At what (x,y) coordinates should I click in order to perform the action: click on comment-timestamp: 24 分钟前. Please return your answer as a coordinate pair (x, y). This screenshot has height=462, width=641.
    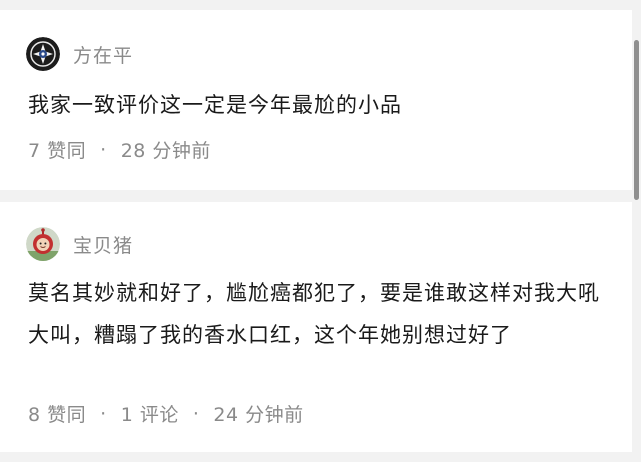
    Looking at the image, I should click on (258, 415).